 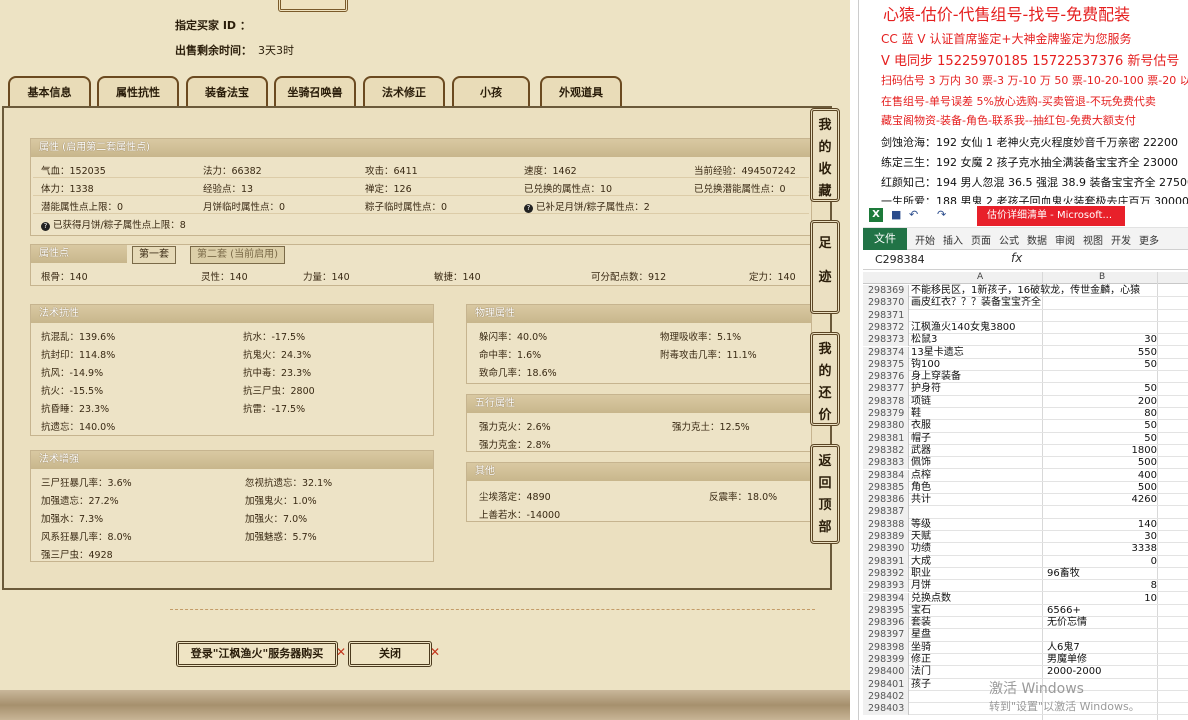 I want to click on login-buy-button: 登录"江枫渔火"服务器购买, so click(x=257, y=654).